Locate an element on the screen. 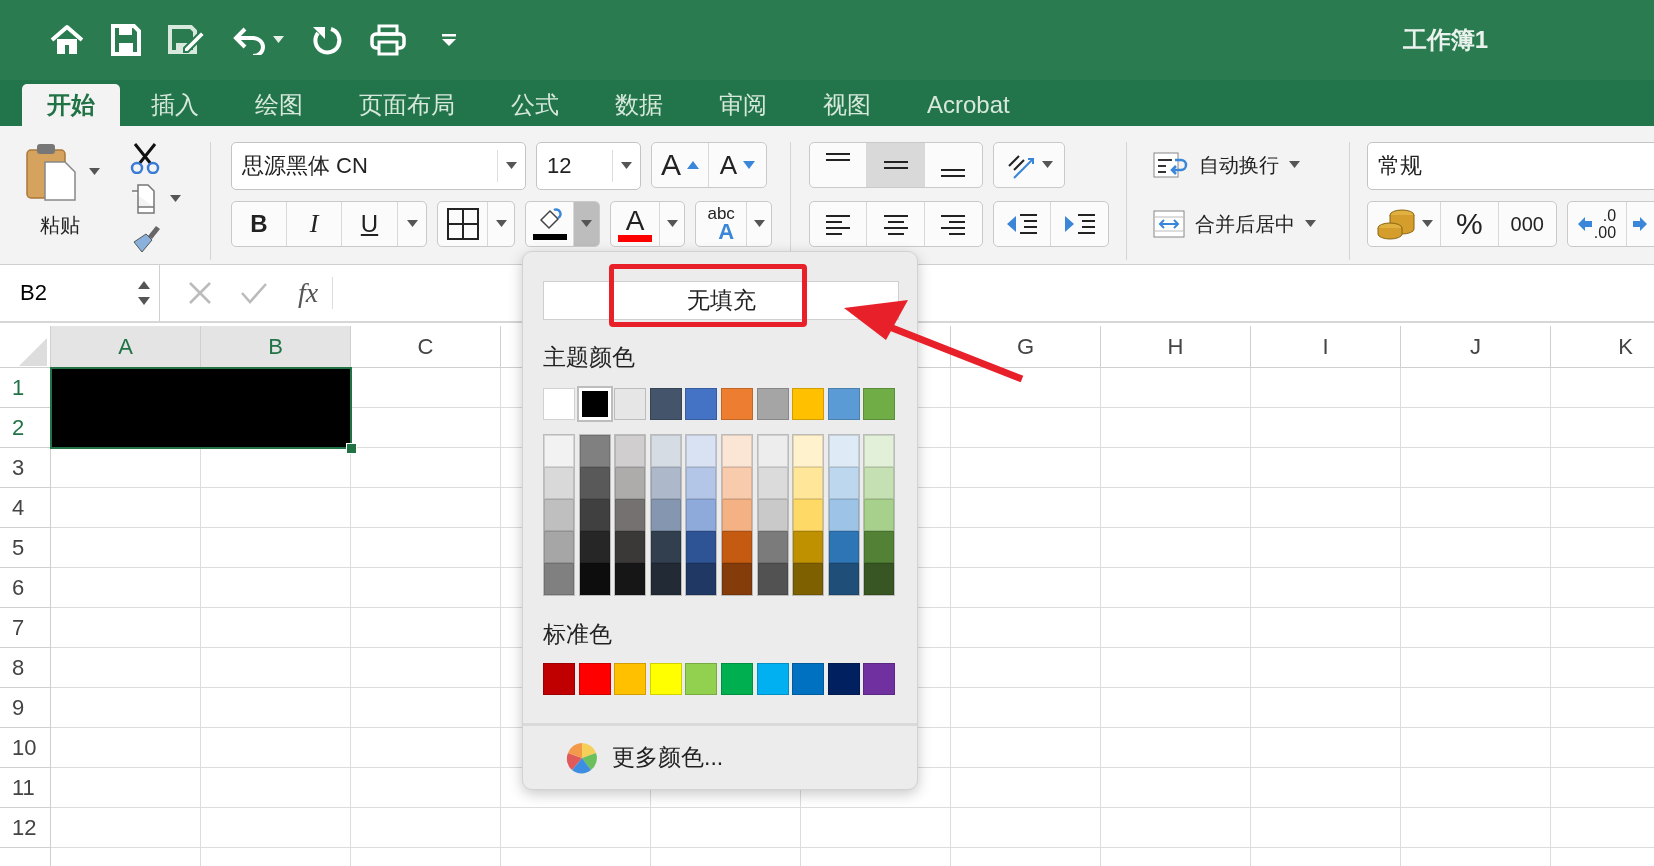 The height and width of the screenshot is (866, 1654). ribbon-tab: 审阅 is located at coordinates (743, 105).